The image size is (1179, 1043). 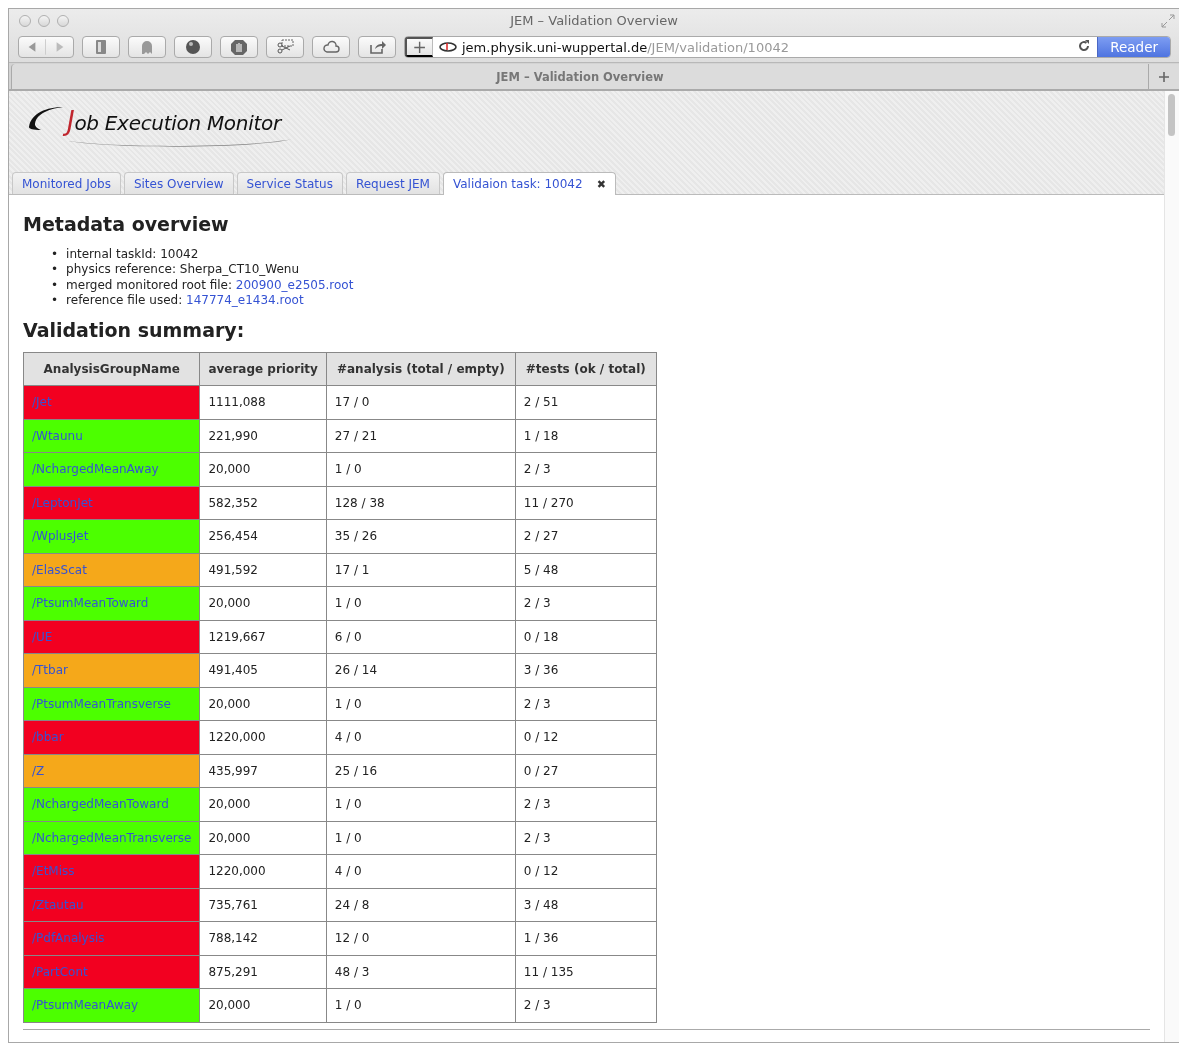 I want to click on table-cell: 12 / 0, so click(x=421, y=938).